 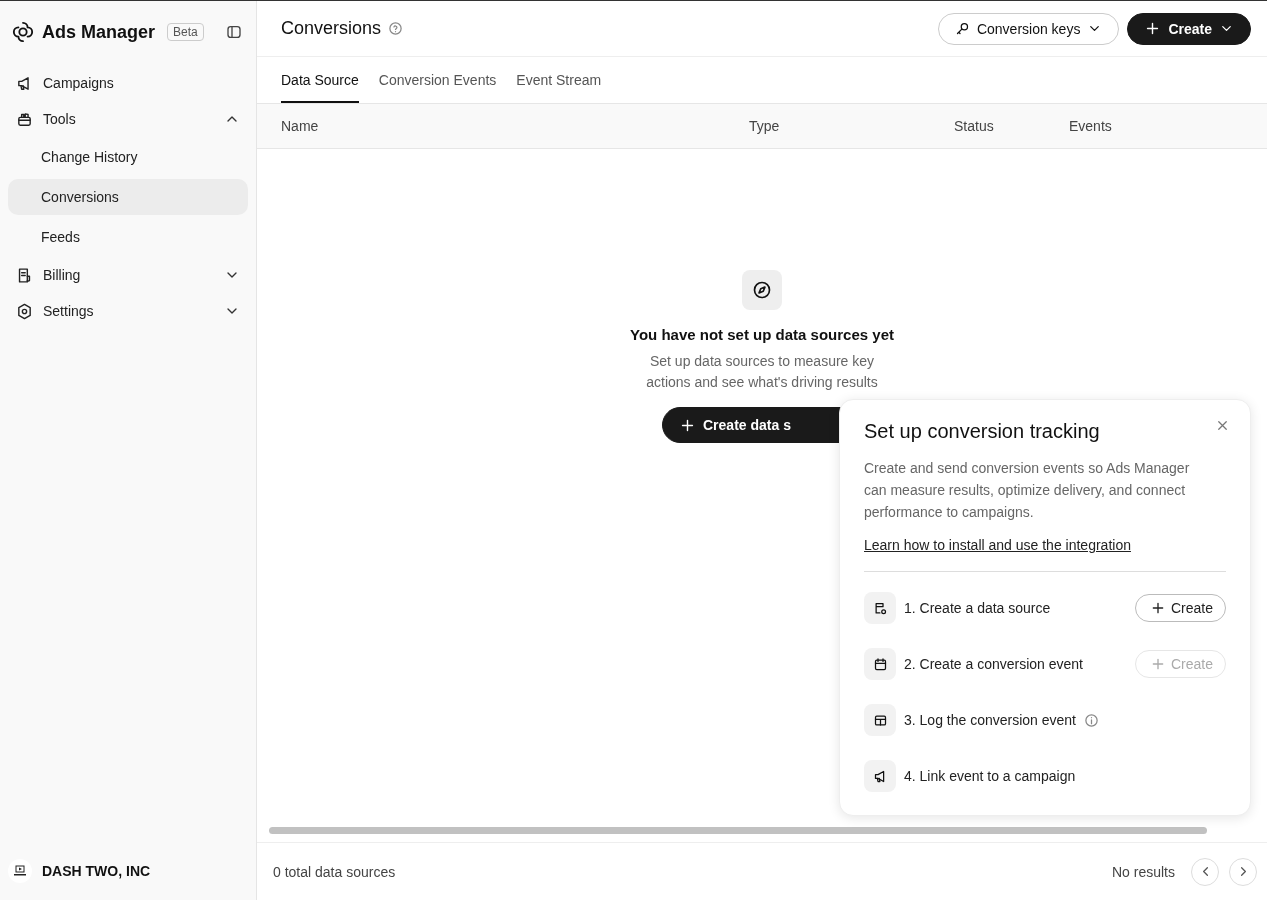 I want to click on beta-badge: Beta, so click(x=185, y=32).